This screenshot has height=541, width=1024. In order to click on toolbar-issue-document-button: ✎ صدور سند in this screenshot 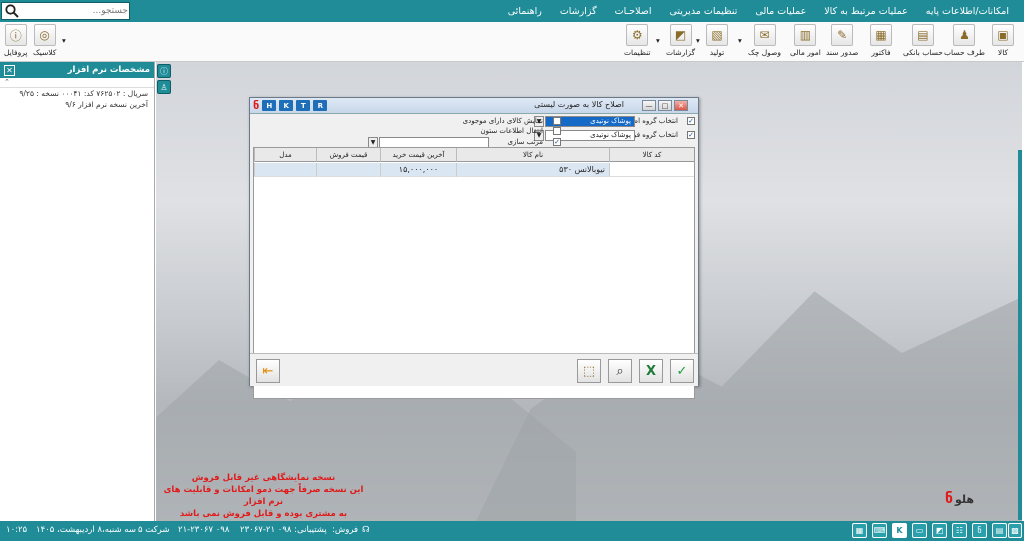, I will do `click(842, 42)`.